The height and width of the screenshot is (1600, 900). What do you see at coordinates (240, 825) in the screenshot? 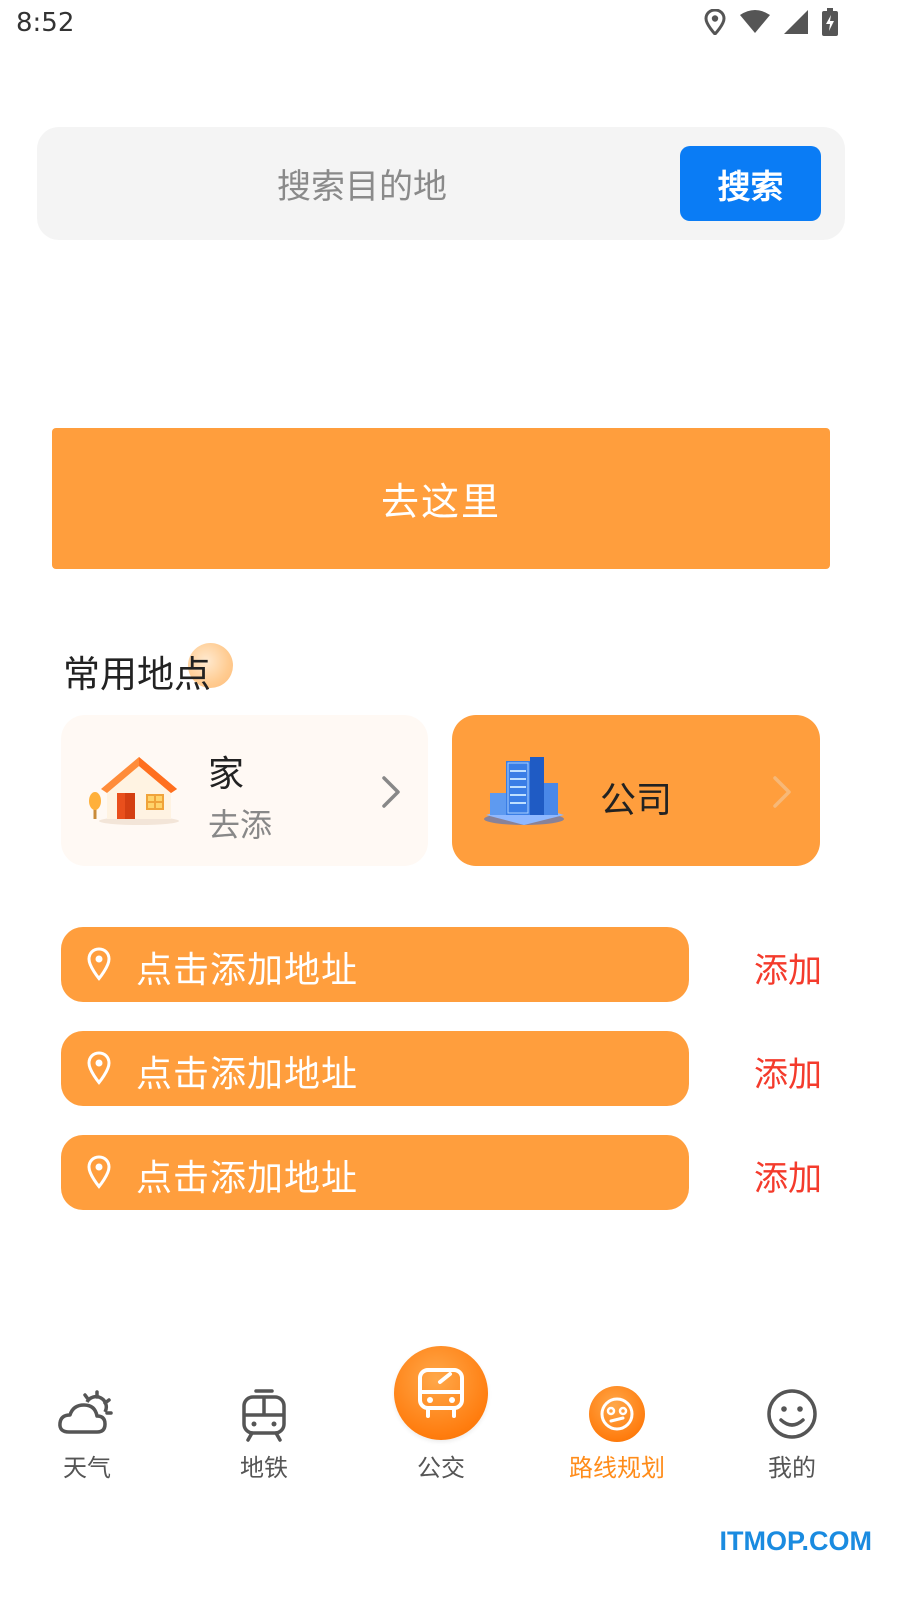
I see `home-subtitle: 去添` at bounding box center [240, 825].